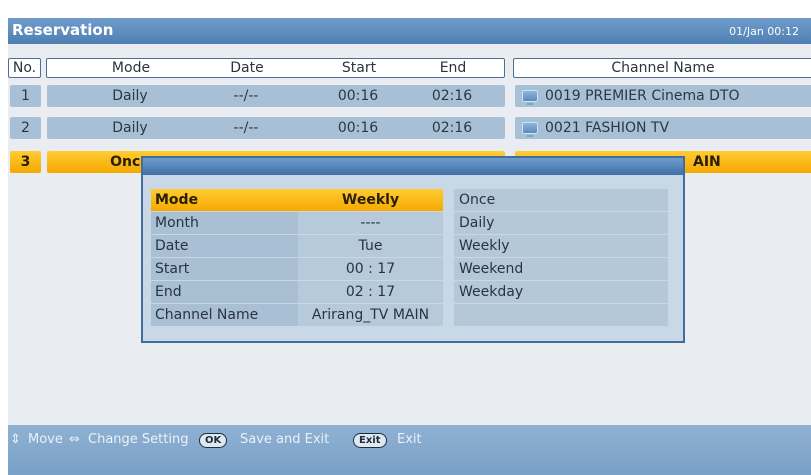 The width and height of the screenshot is (811, 475). I want to click on exit-key-icon: Exit, so click(370, 440).